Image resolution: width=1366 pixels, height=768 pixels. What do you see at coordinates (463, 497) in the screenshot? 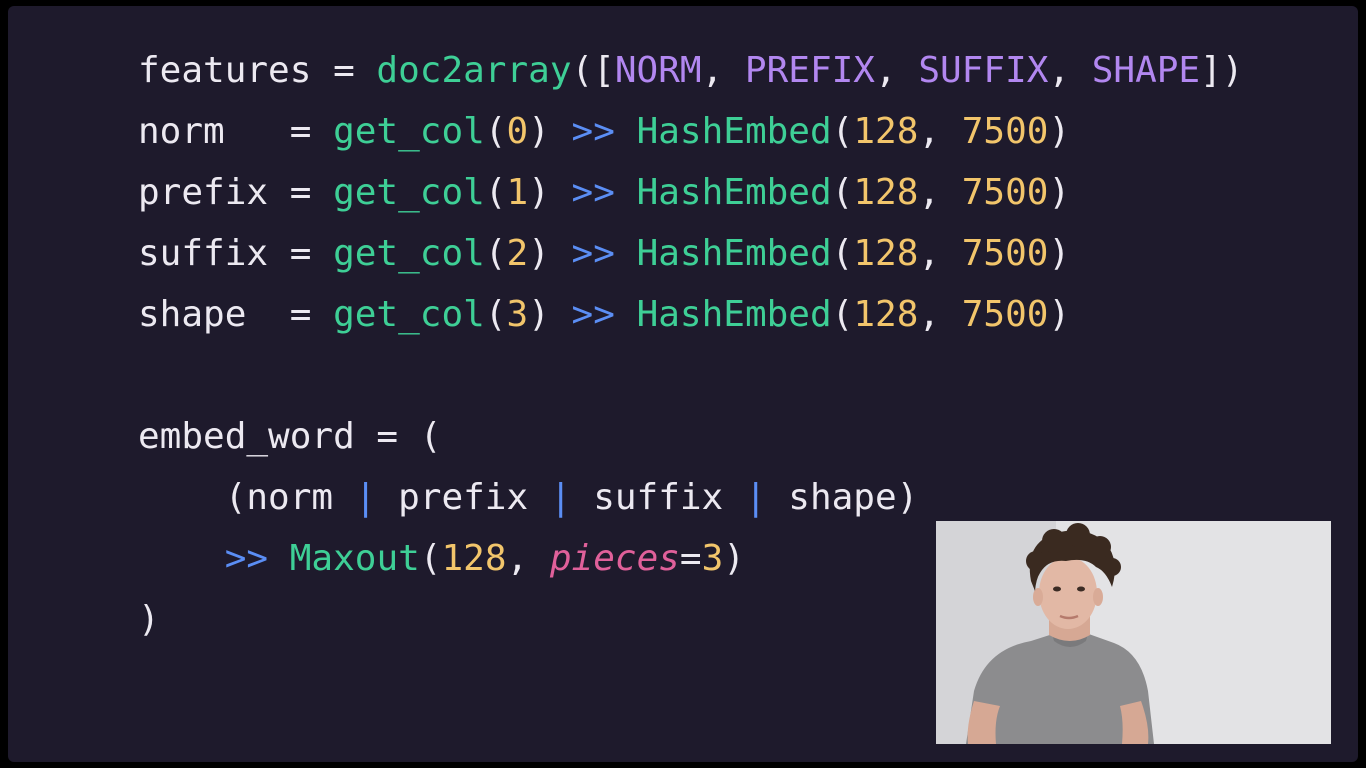
I see `code-token-var: prefix` at bounding box center [463, 497].